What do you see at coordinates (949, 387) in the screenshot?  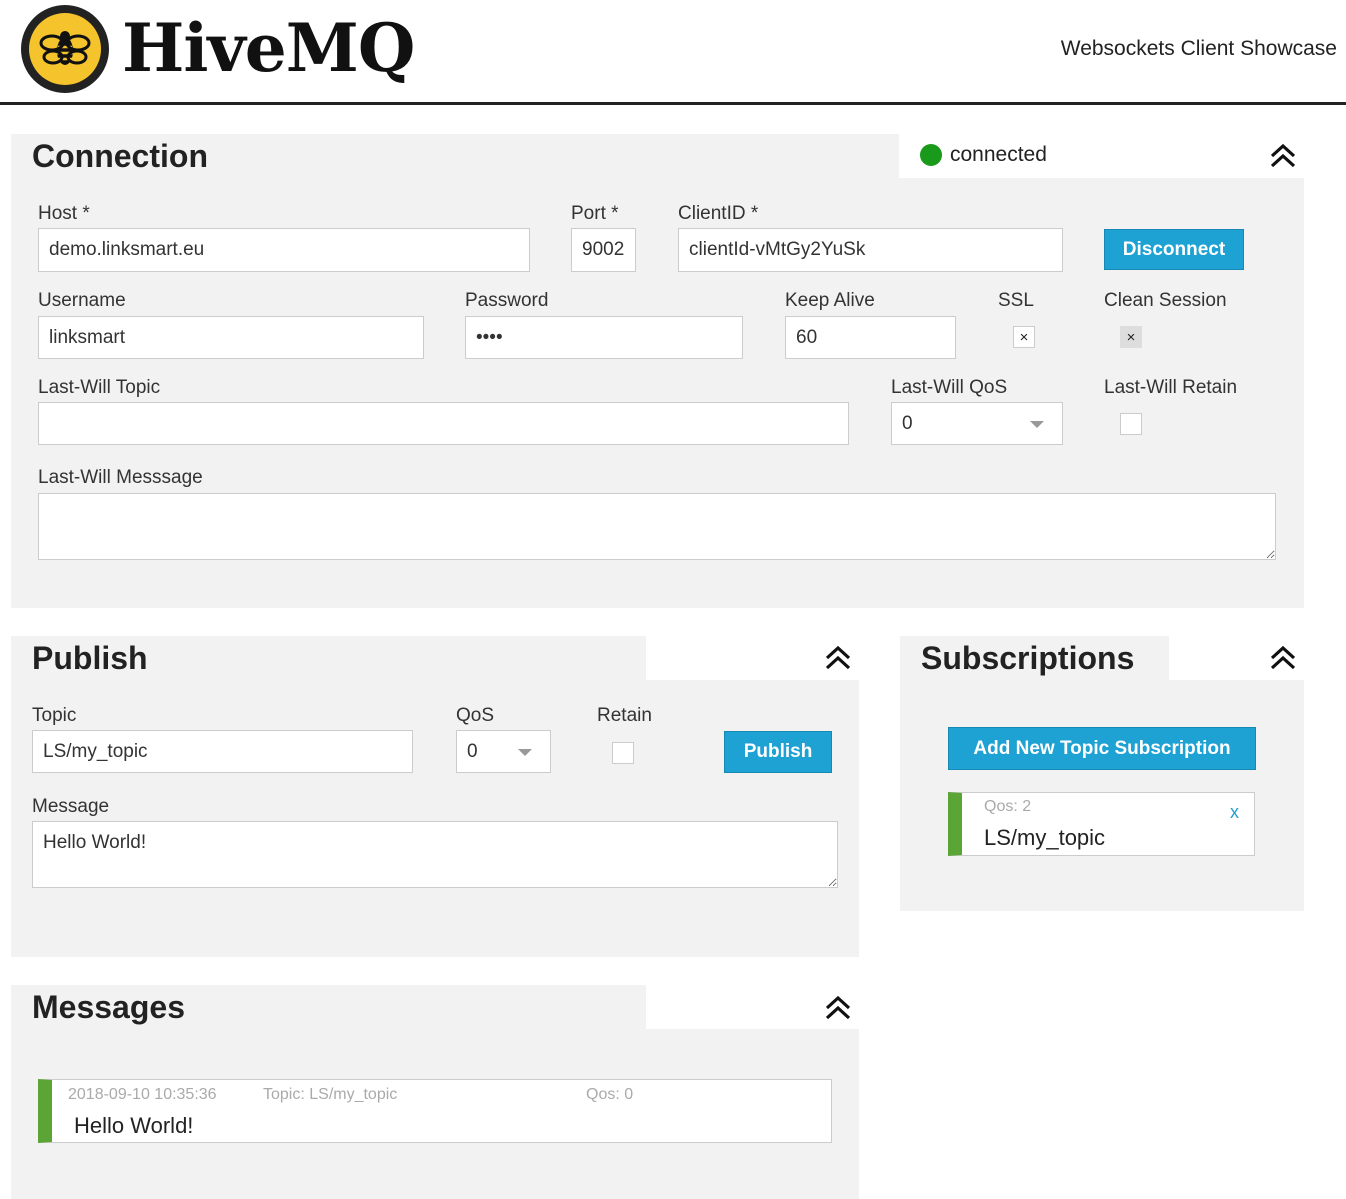 I see `lw-qos-label: Last-Will QoS` at bounding box center [949, 387].